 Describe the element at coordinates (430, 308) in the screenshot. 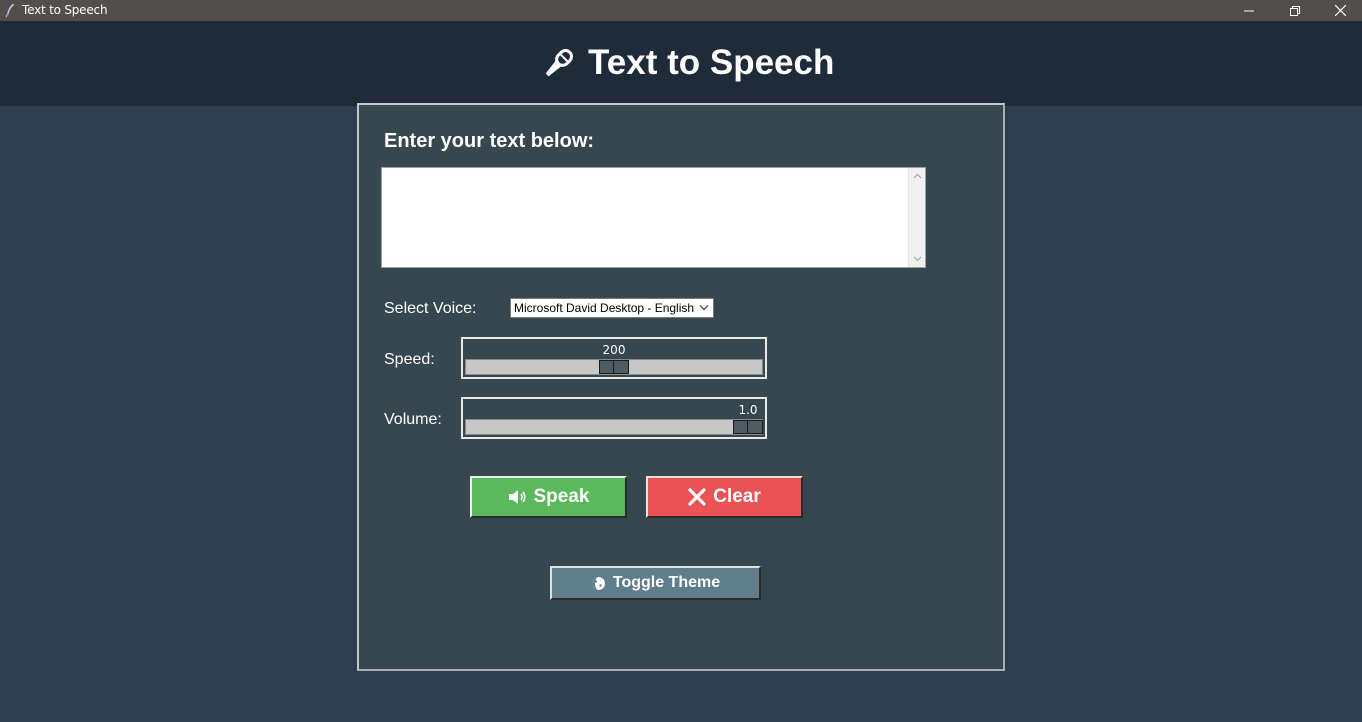

I see `voice-label: Select Voice:` at that location.